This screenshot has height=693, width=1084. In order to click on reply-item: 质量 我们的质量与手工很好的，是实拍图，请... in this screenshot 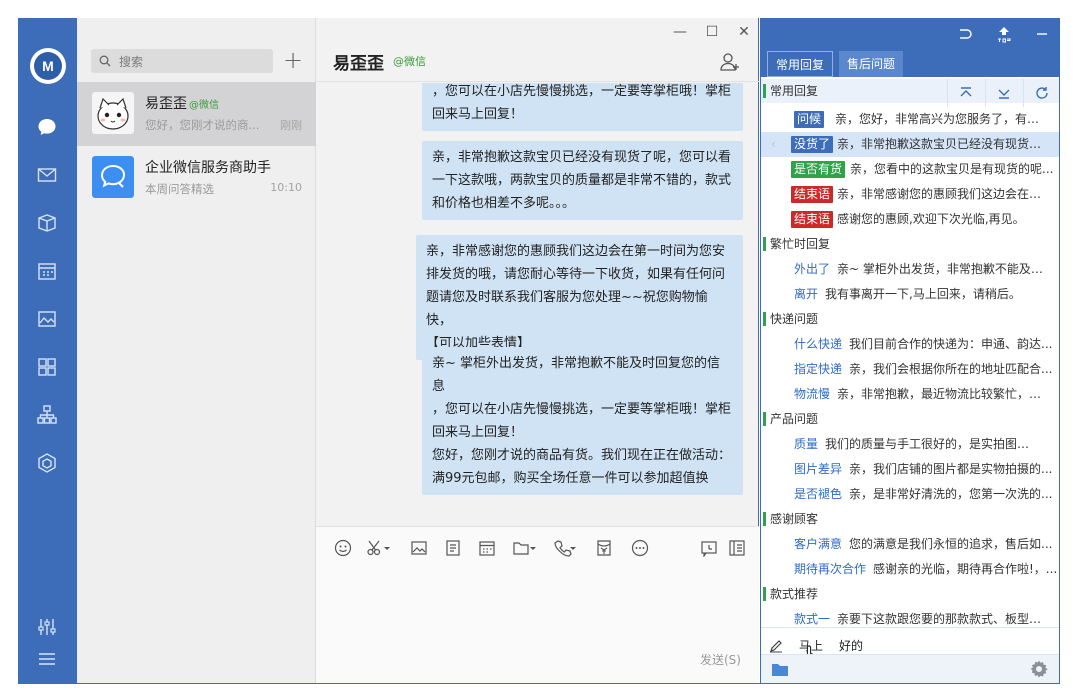, I will do `click(910, 444)`.